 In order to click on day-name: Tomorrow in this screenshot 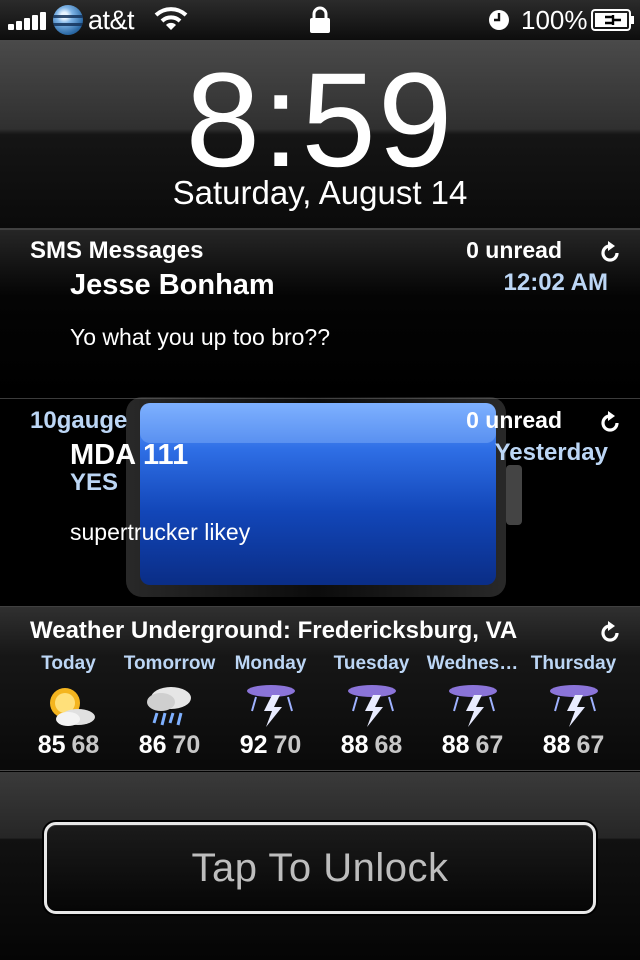, I will do `click(169, 663)`.